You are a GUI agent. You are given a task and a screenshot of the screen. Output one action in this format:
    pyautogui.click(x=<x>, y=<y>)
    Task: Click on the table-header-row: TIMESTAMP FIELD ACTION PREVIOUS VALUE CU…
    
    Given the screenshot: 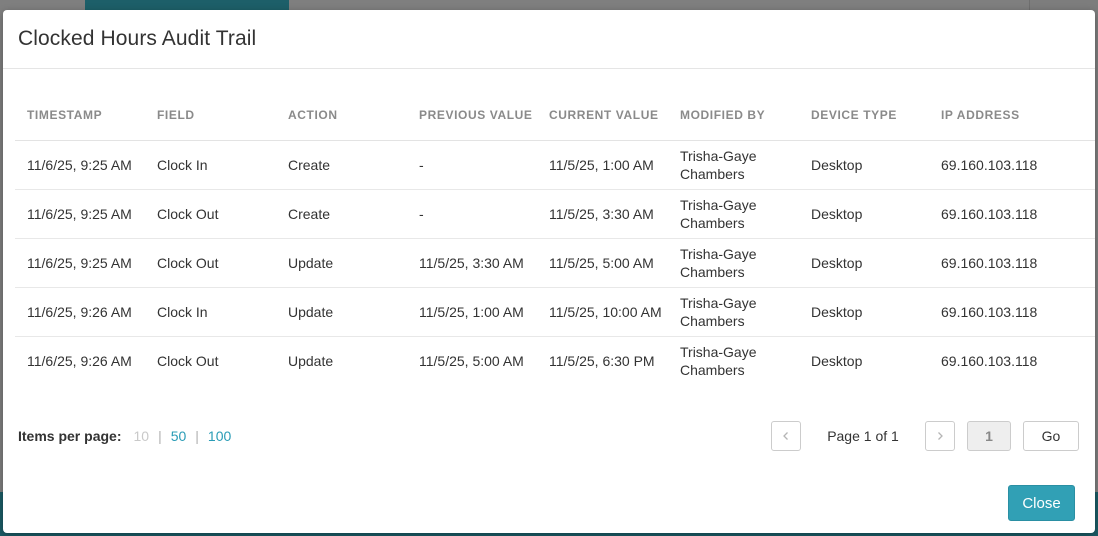 What is the action you would take?
    pyautogui.click(x=555, y=115)
    